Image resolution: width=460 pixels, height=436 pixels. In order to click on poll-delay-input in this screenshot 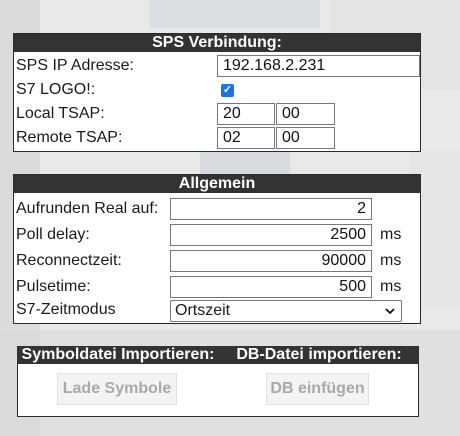, I will do `click(271, 235)`.